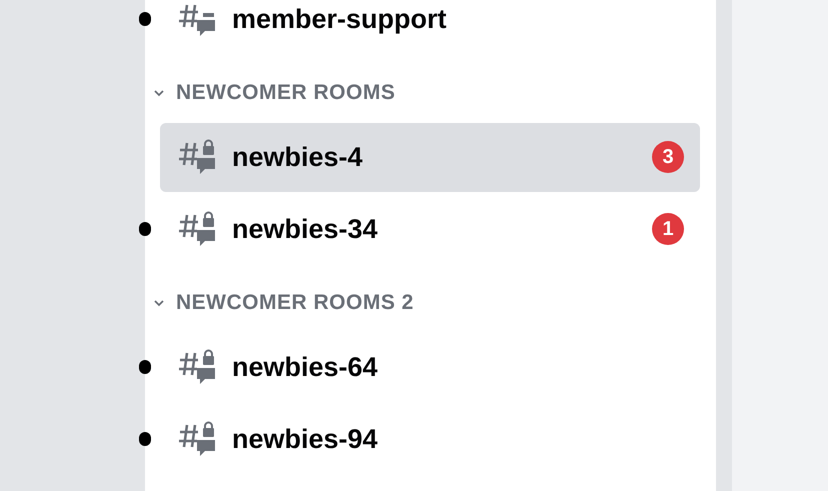 The image size is (828, 491). Describe the element at coordinates (668, 157) in the screenshot. I see `mention-badge: 3` at that location.